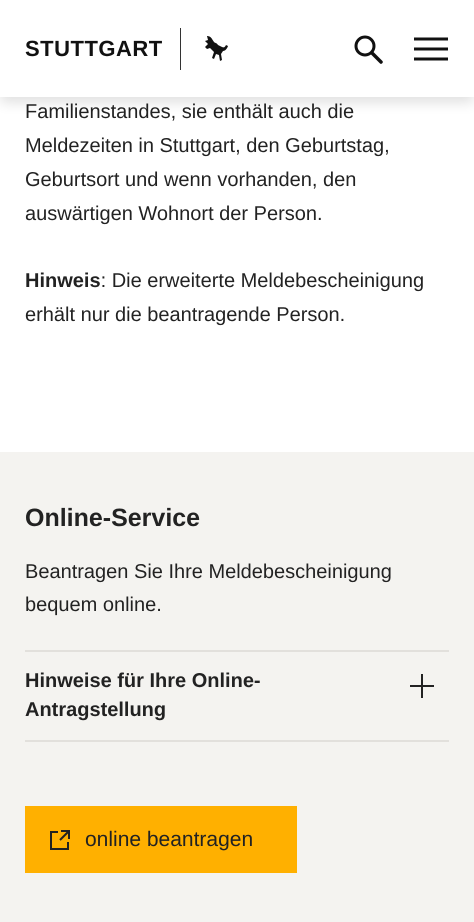 The height and width of the screenshot is (922, 474). I want to click on paragraph: Hinweis: Die erweiterte Meldebescheinigung erhält nur die beantragende Person., so click(225, 298).